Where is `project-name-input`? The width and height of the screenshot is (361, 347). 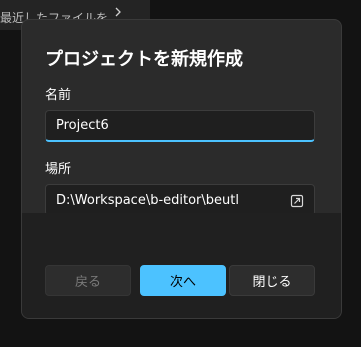
project-name-input is located at coordinates (180, 126).